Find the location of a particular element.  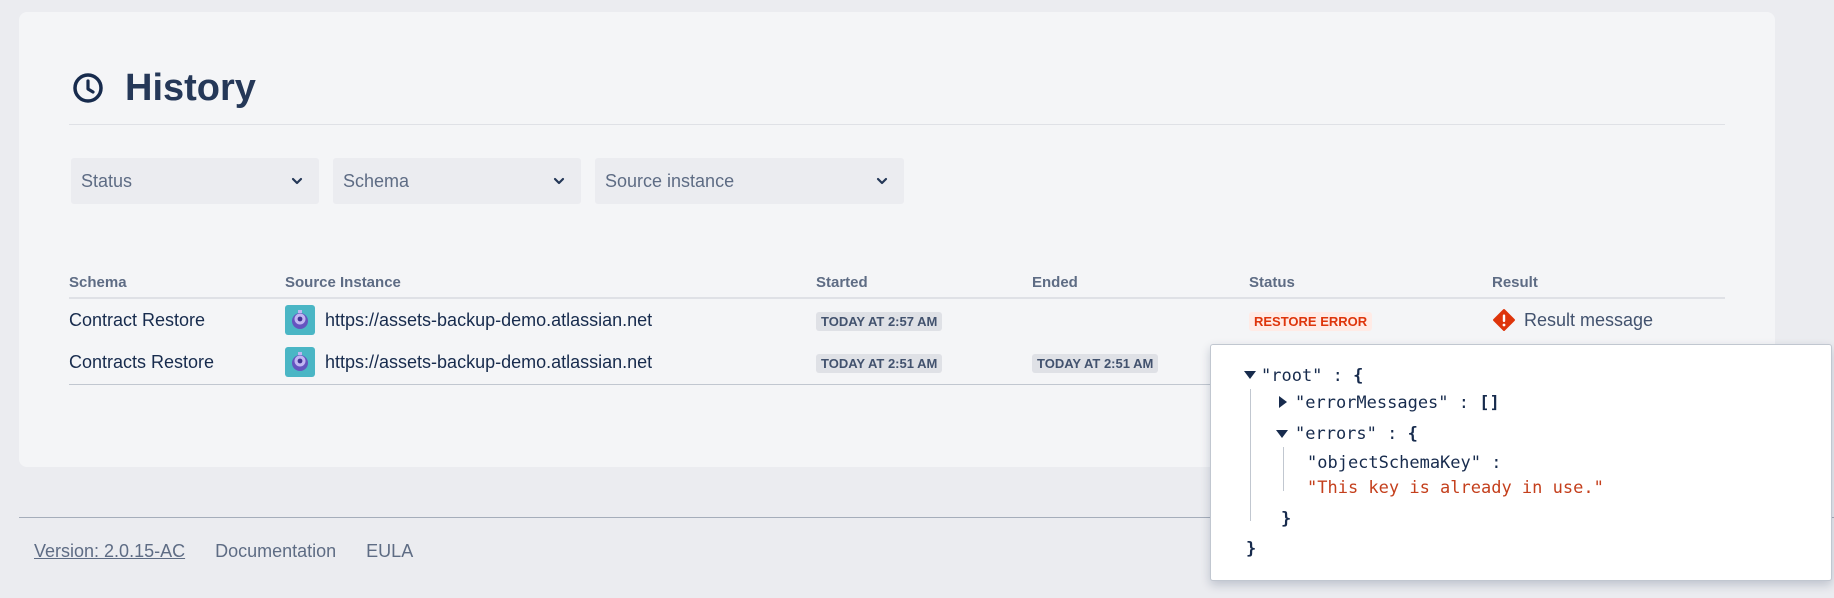

status-cell: RESTORE ERROR is located at coordinates (1370, 319).